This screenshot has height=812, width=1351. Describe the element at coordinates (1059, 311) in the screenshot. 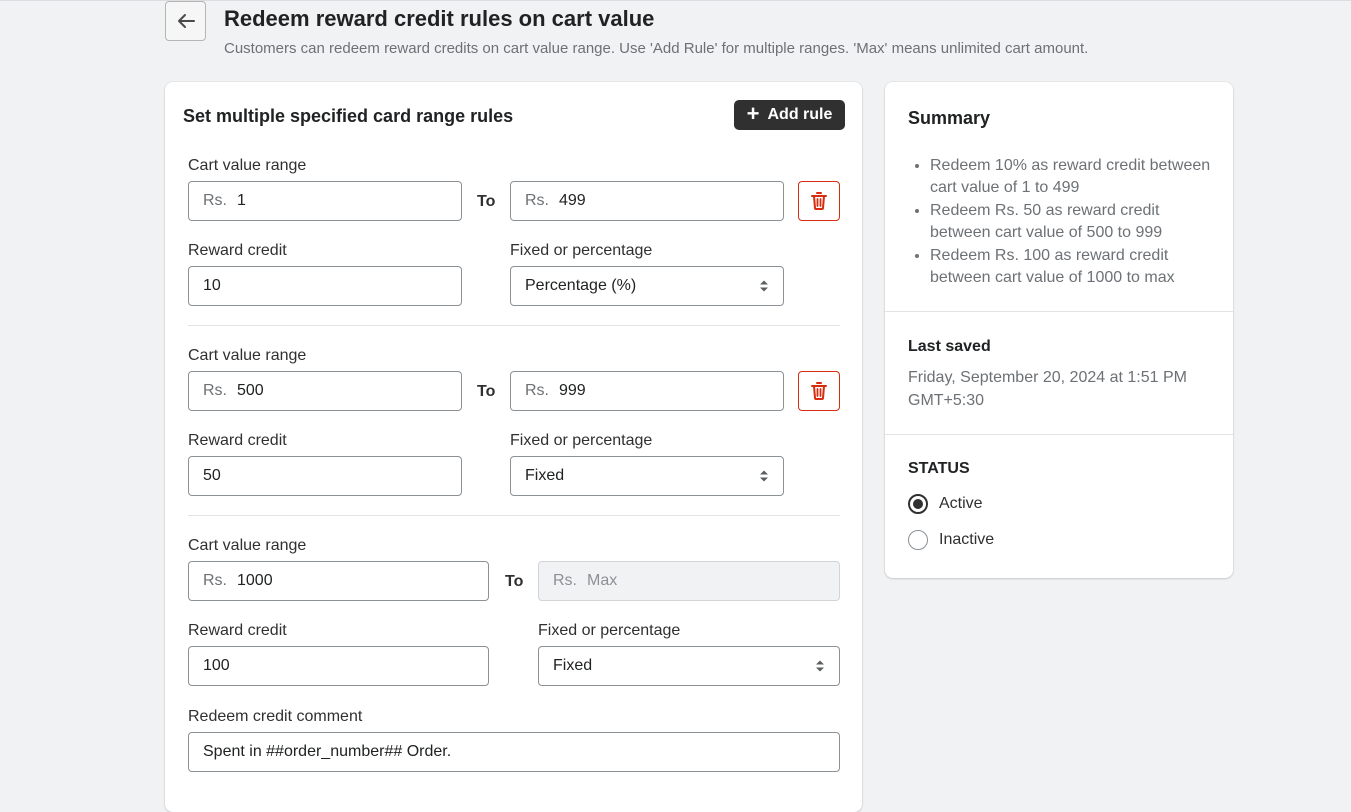

I see `summary-divider` at that location.